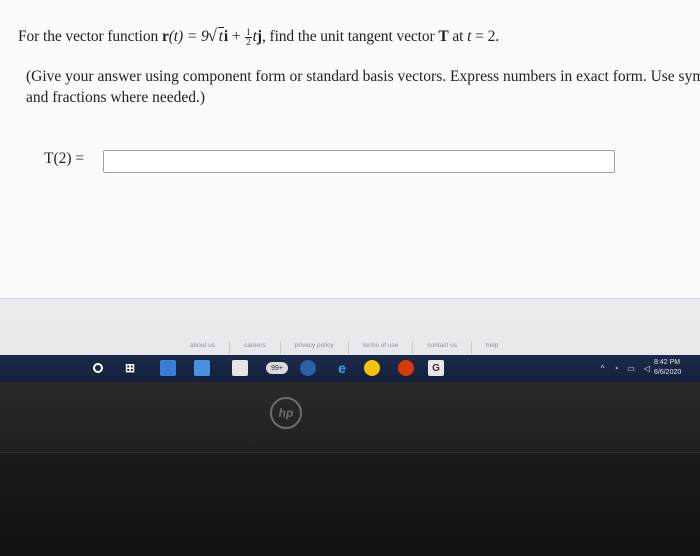 The height and width of the screenshot is (556, 700). What do you see at coordinates (450, 348) in the screenshot?
I see `footer-link-contact: contact us` at bounding box center [450, 348].